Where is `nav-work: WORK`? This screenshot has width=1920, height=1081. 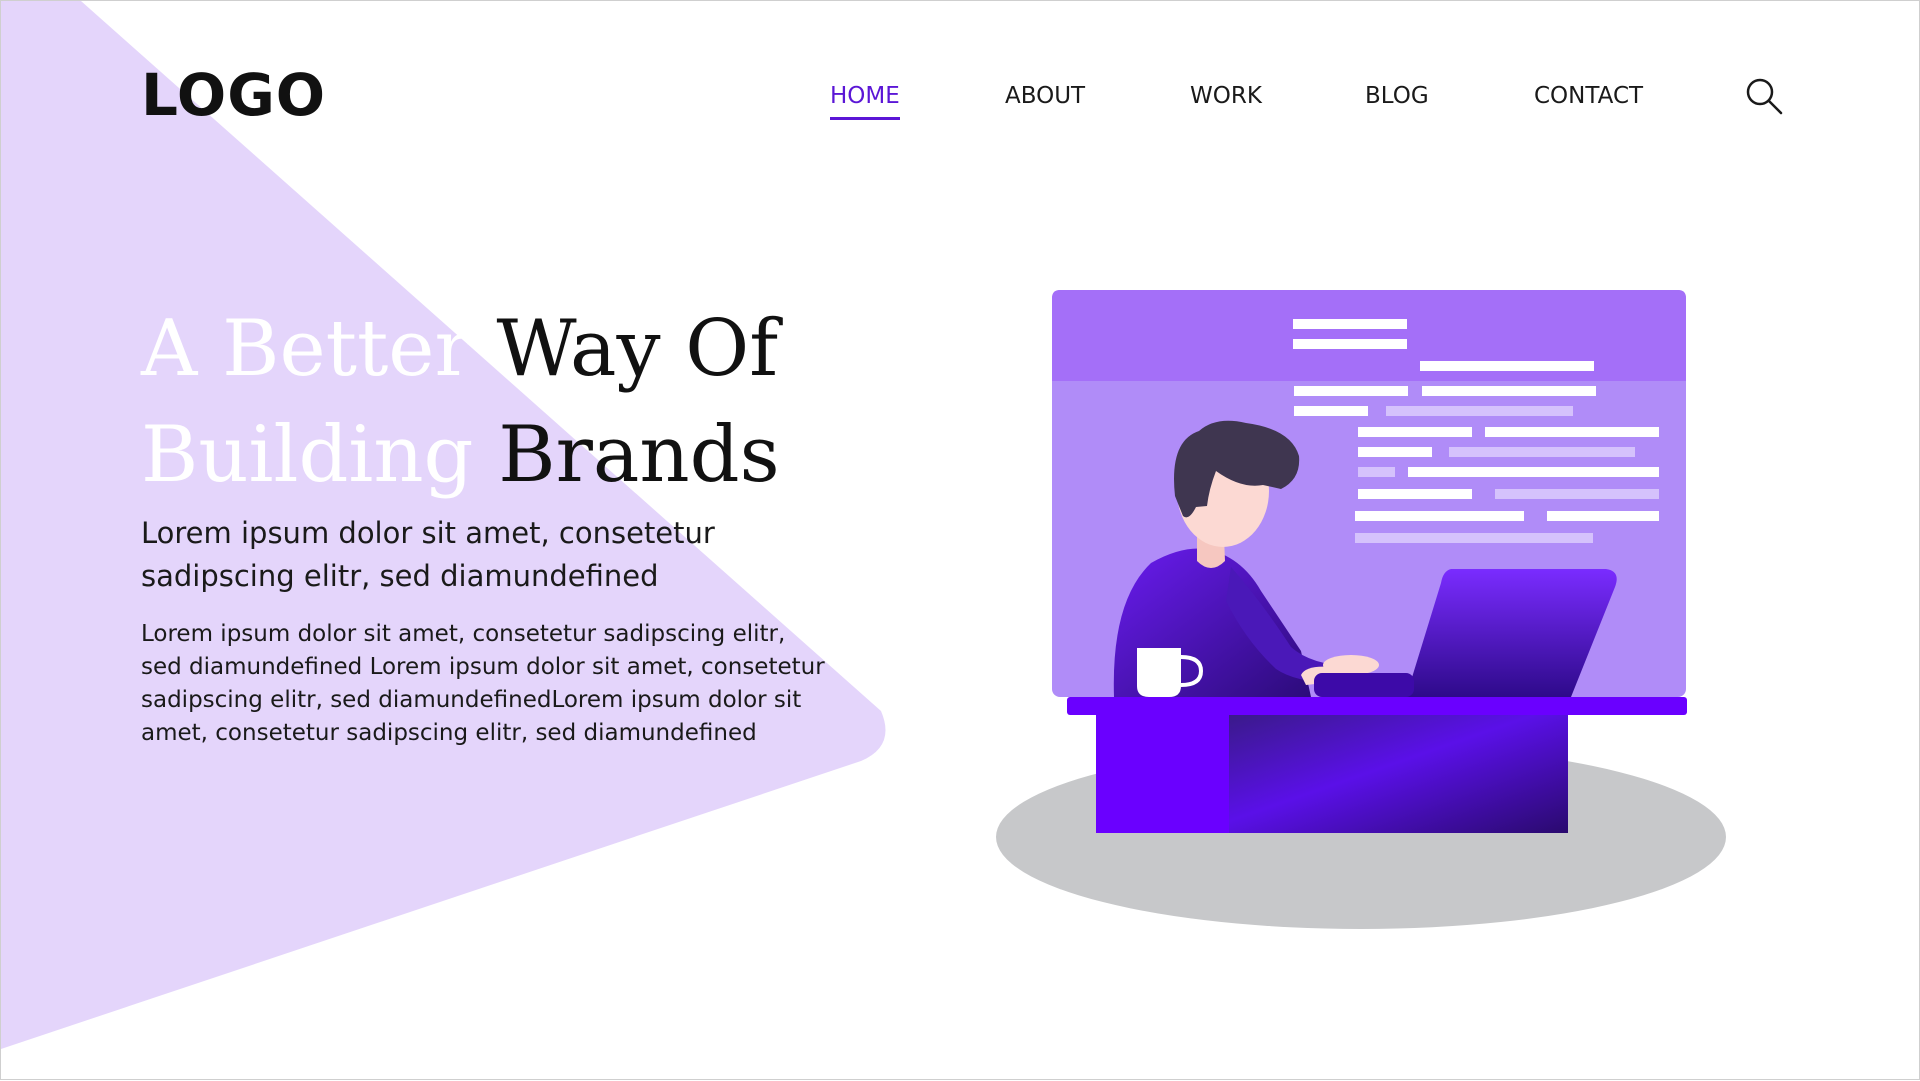 nav-work: WORK is located at coordinates (1226, 100).